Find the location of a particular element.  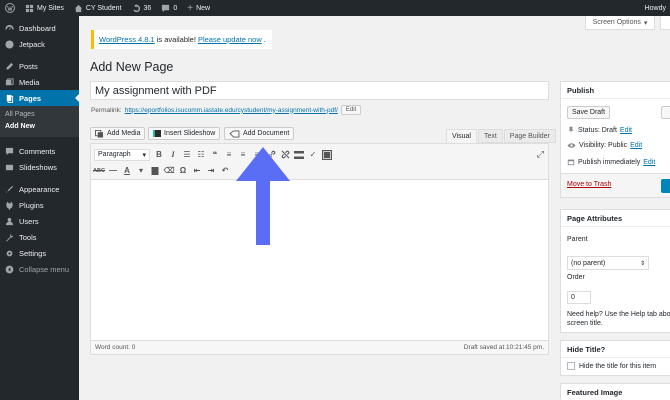

wordpress-logo-icon is located at coordinates (10, 8).